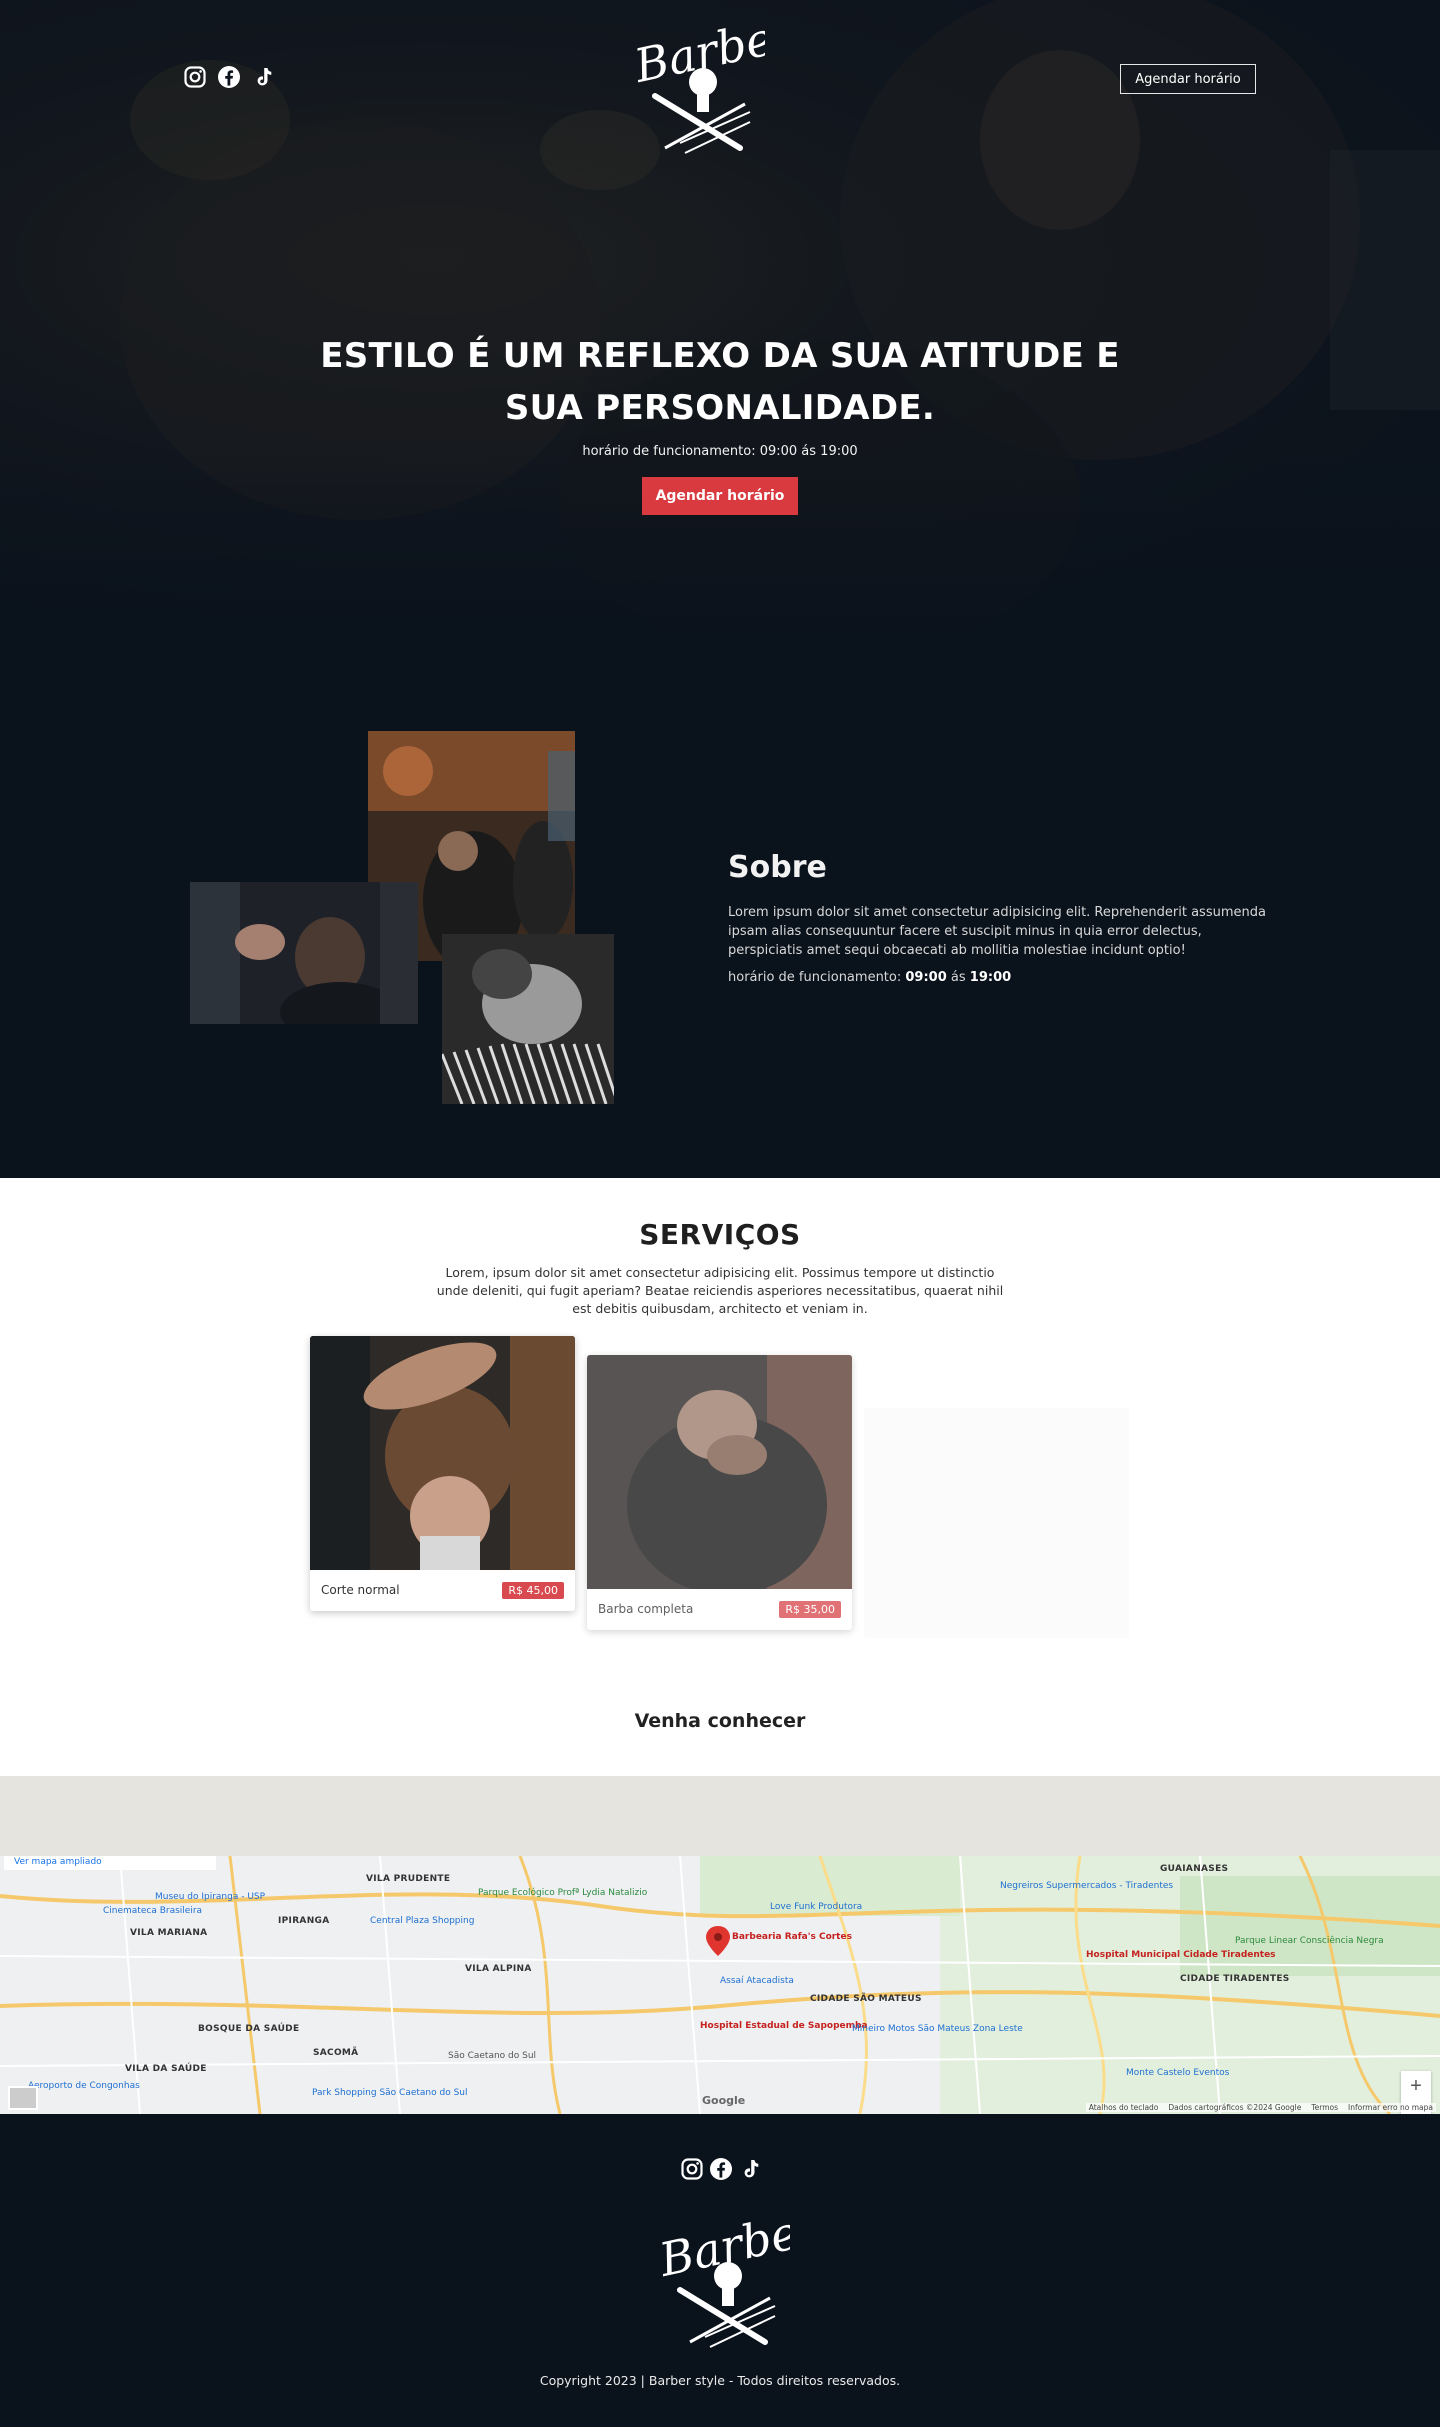 This screenshot has height=2427, width=1440. Describe the element at coordinates (1235, 2107) in the screenshot. I see `map-data-text: Dados cartográficos ©2024 Google` at that location.